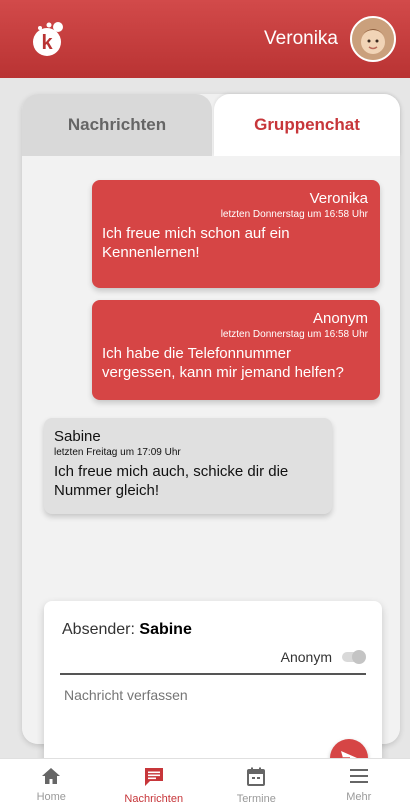 The height and width of the screenshot is (808, 410). Describe the element at coordinates (117, 125) in the screenshot. I see `tab-nachrichten: Nachrichten` at that location.